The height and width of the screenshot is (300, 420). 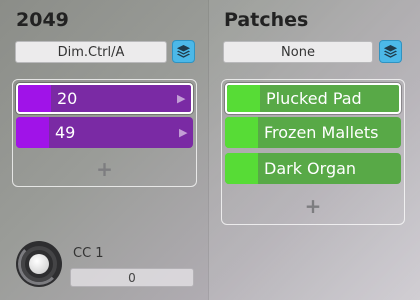 I want to click on list-item: 20 ▶, so click(x=104, y=98).